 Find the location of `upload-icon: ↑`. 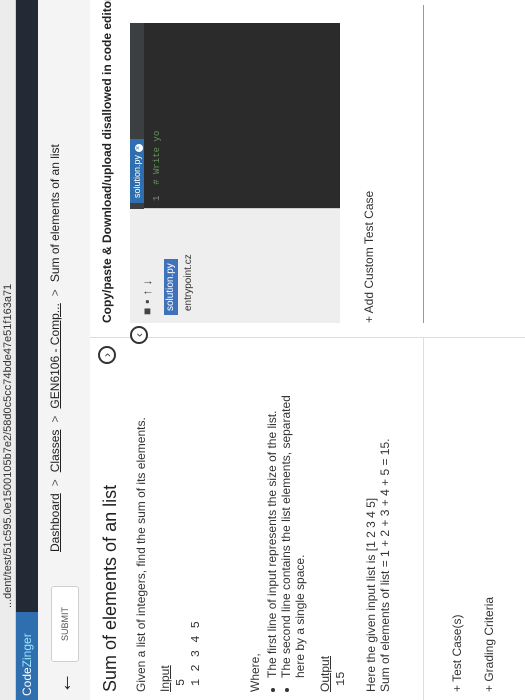

upload-icon: ↑ is located at coordinates (147, 290).